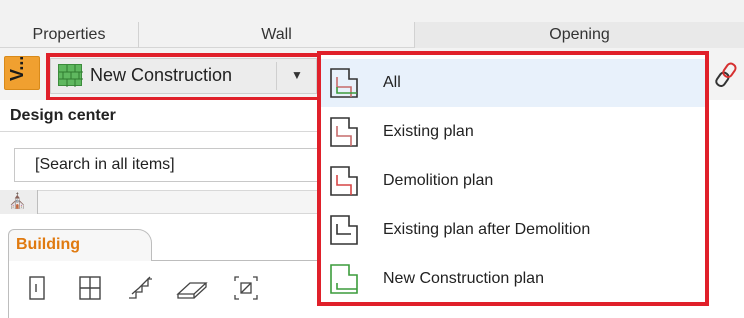  What do you see at coordinates (392, 82) in the screenshot?
I see `dropdown-item-label: All` at bounding box center [392, 82].